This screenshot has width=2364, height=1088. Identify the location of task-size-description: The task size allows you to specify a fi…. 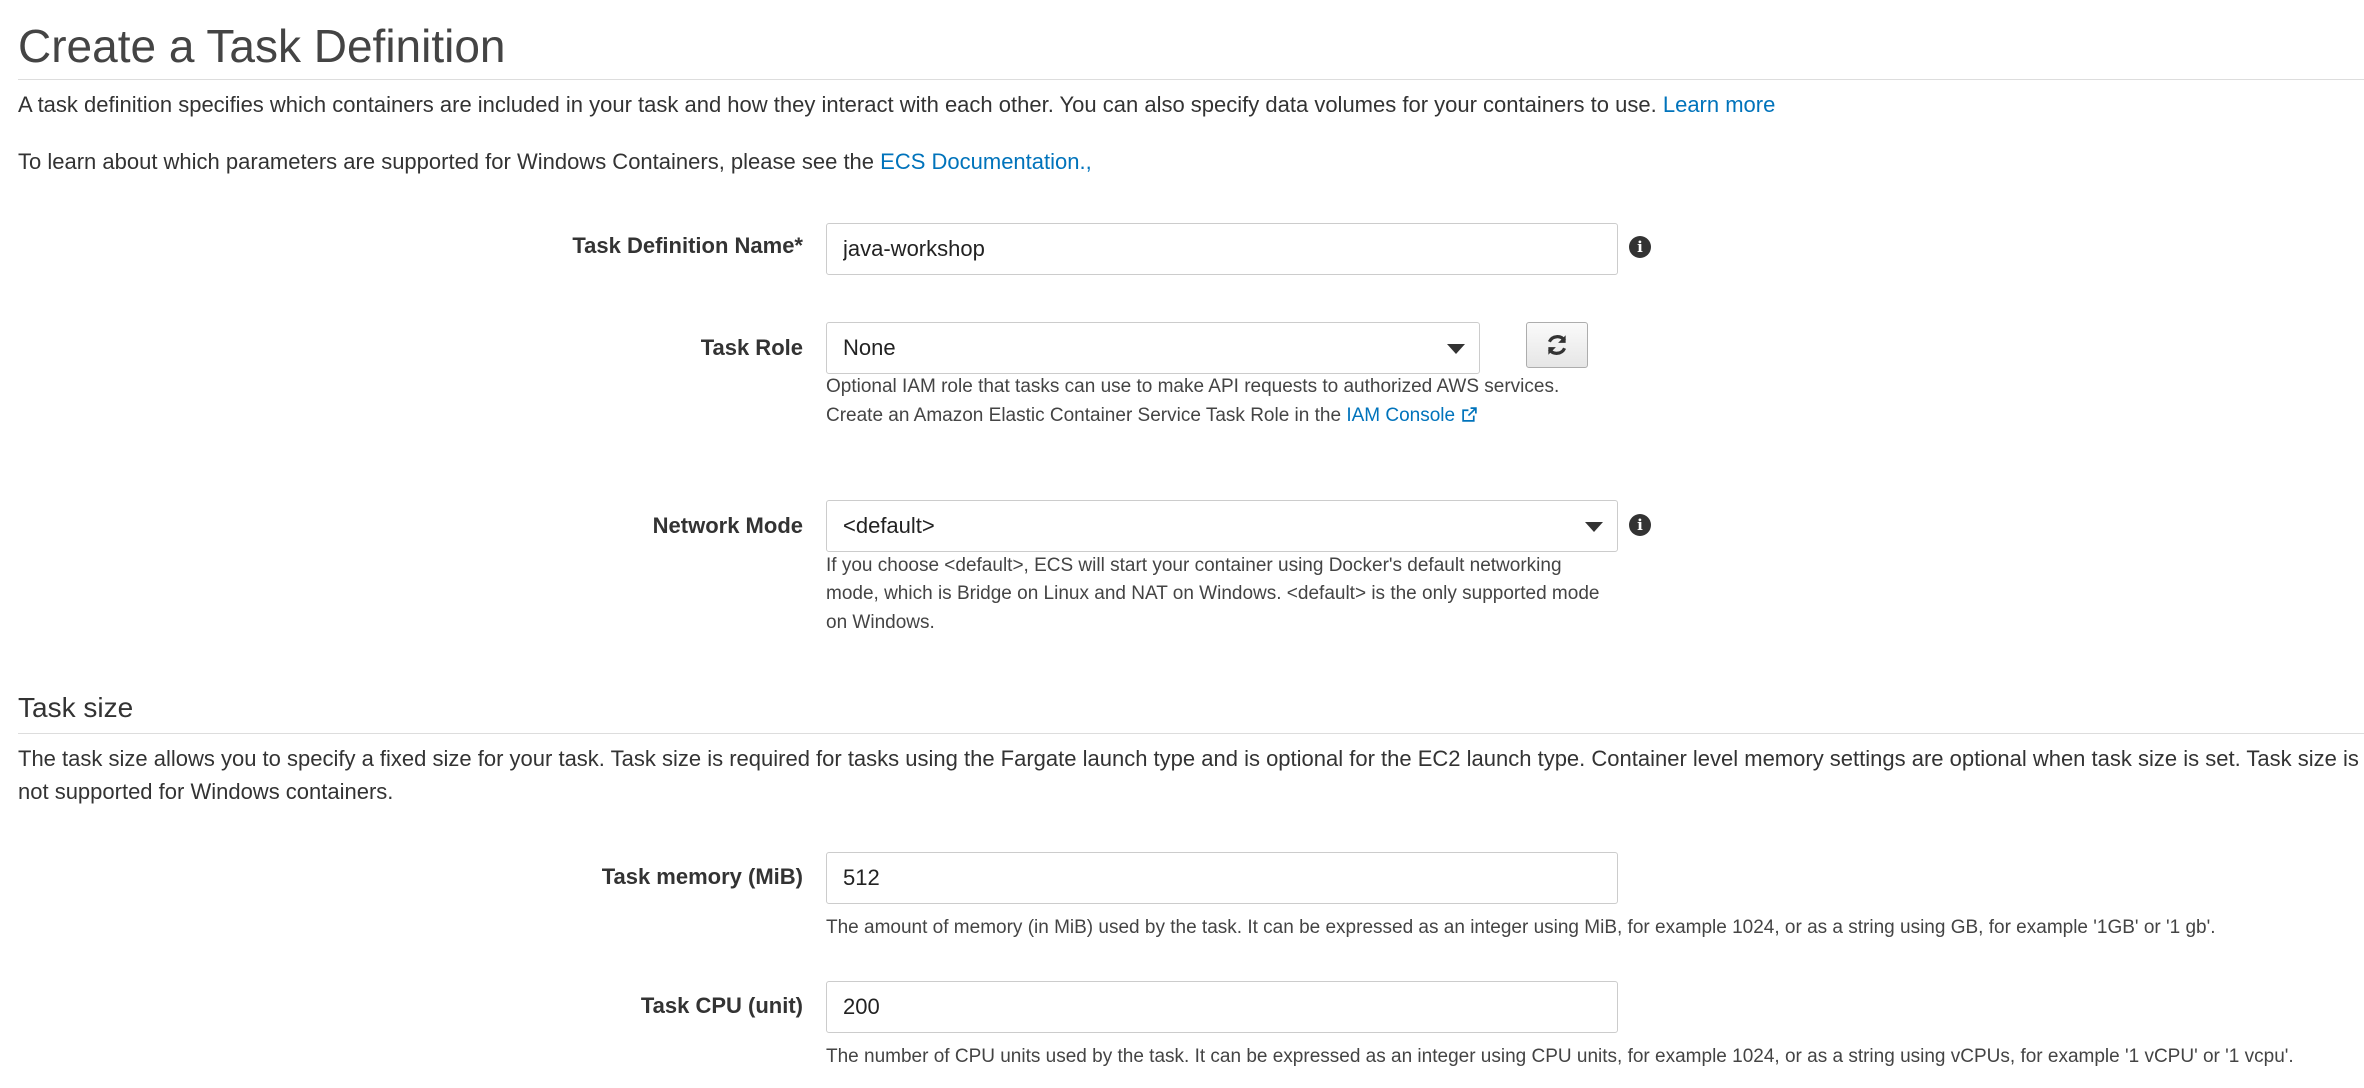
(1188, 775).